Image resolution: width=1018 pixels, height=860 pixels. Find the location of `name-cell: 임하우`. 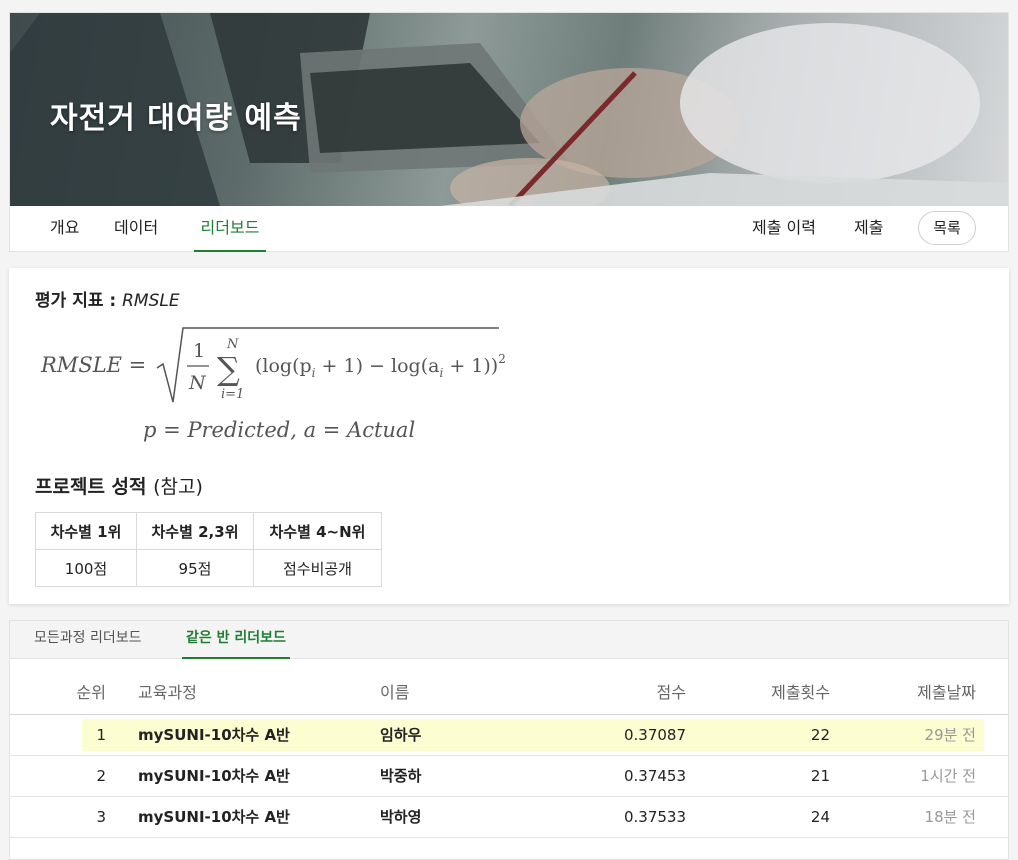

name-cell: 임하우 is located at coordinates (401, 735).